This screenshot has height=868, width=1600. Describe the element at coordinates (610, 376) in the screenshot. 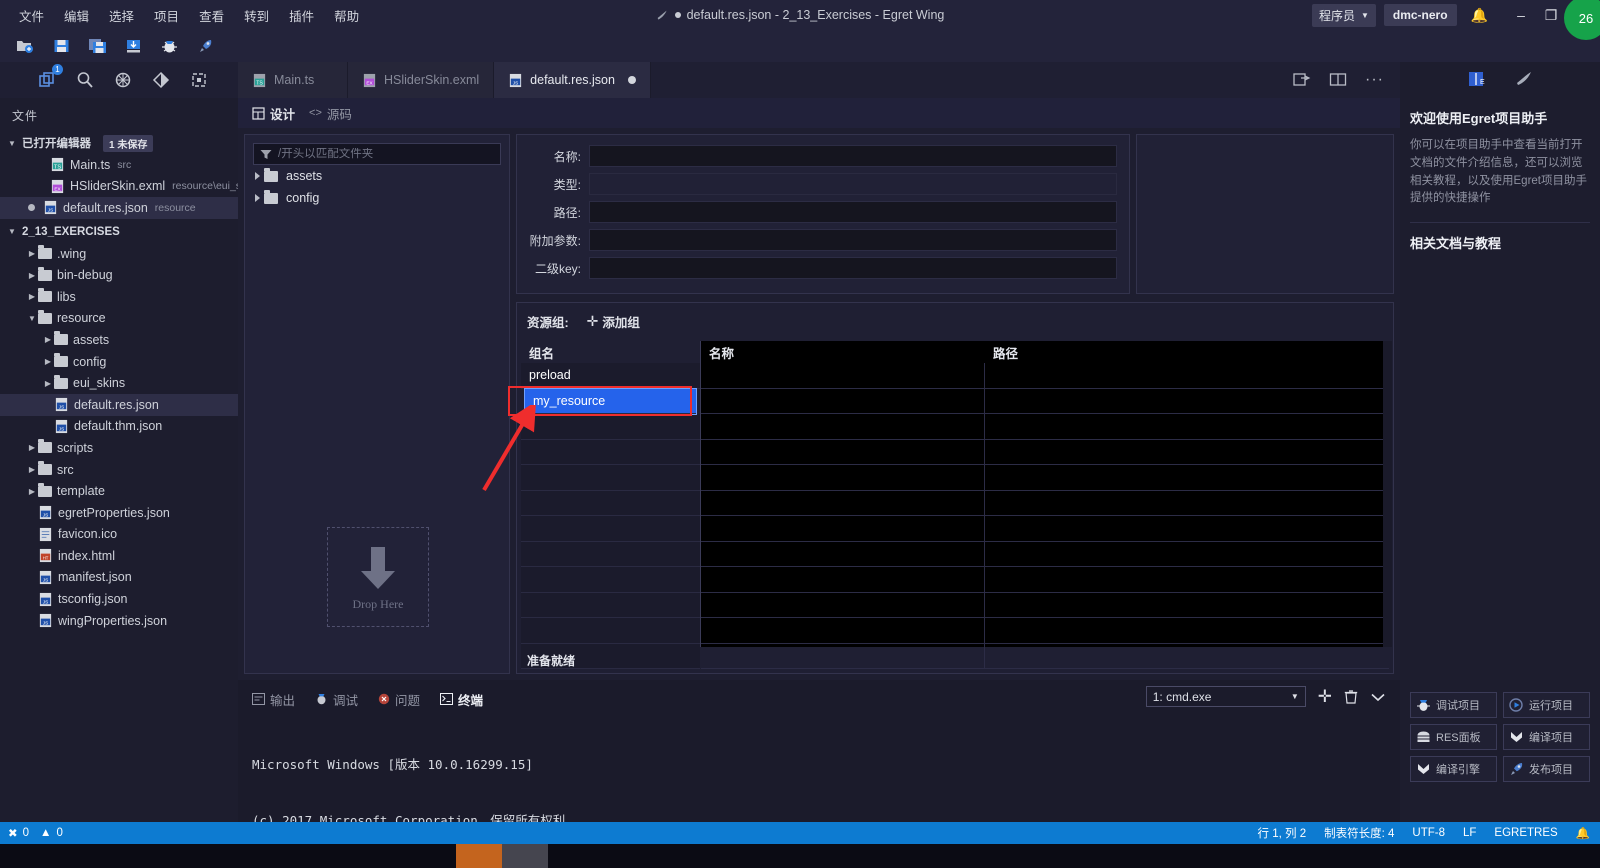

I see `group-row: preload` at that location.